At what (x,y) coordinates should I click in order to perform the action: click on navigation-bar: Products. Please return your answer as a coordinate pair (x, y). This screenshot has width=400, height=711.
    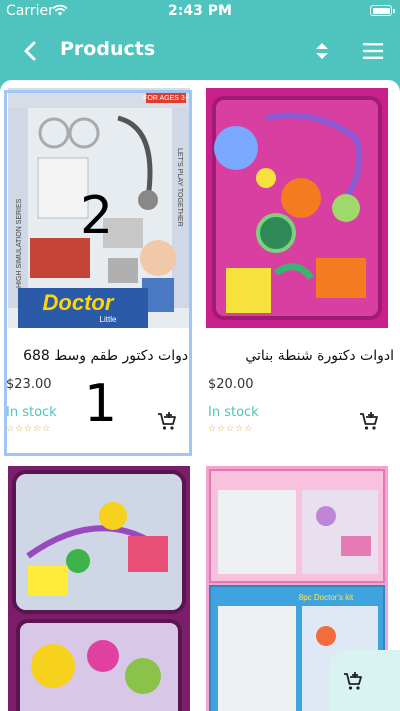
    Looking at the image, I should click on (200, 51).